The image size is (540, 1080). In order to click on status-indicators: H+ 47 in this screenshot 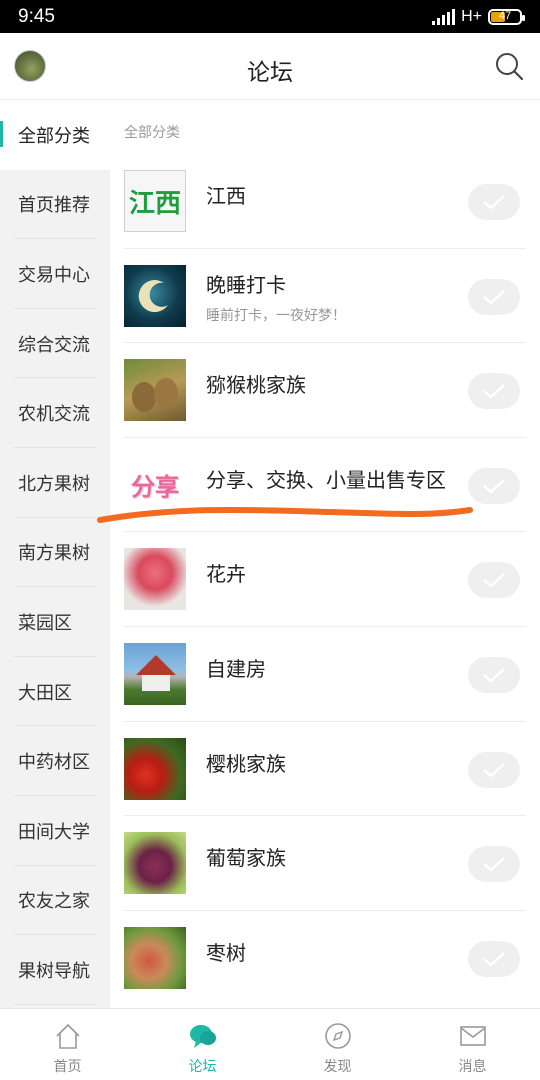, I will do `click(478, 17)`.